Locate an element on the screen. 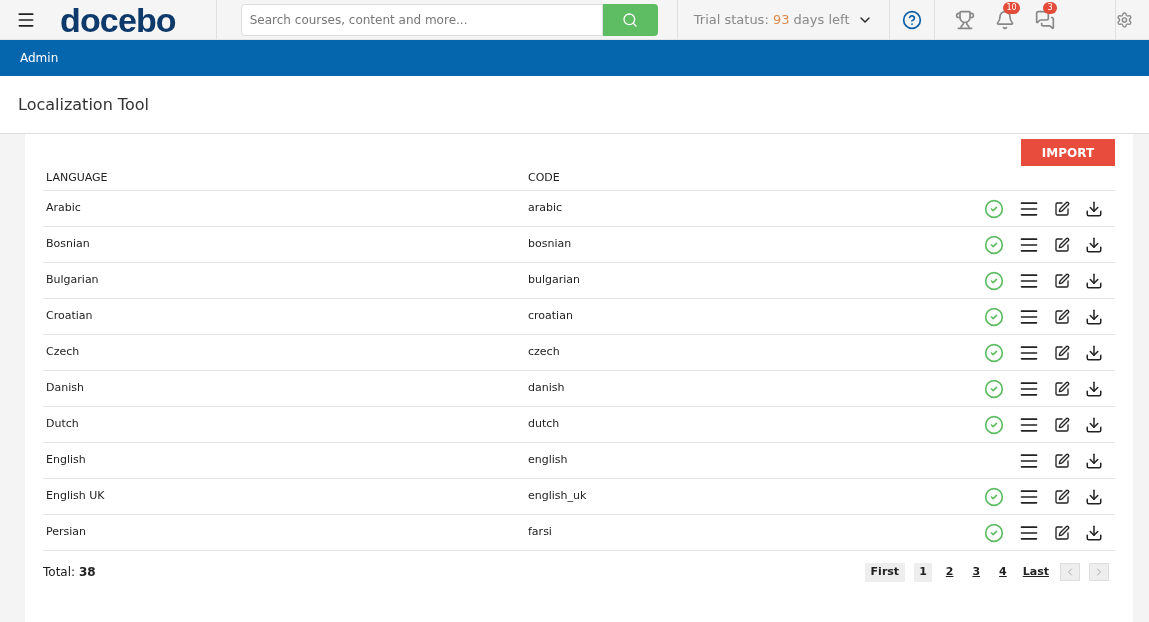 This screenshot has width=1149, height=622. settings-icon is located at coordinates (1124, 19).